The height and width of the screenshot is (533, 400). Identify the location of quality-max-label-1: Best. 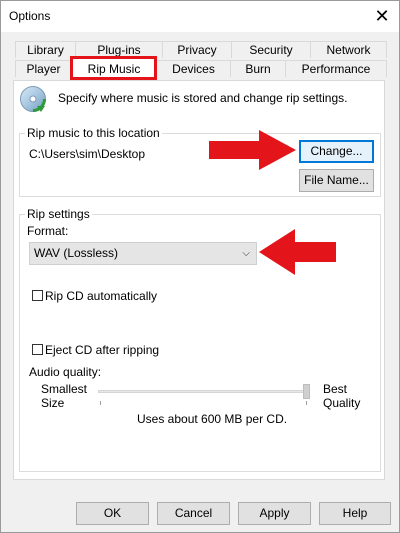
(335, 389).